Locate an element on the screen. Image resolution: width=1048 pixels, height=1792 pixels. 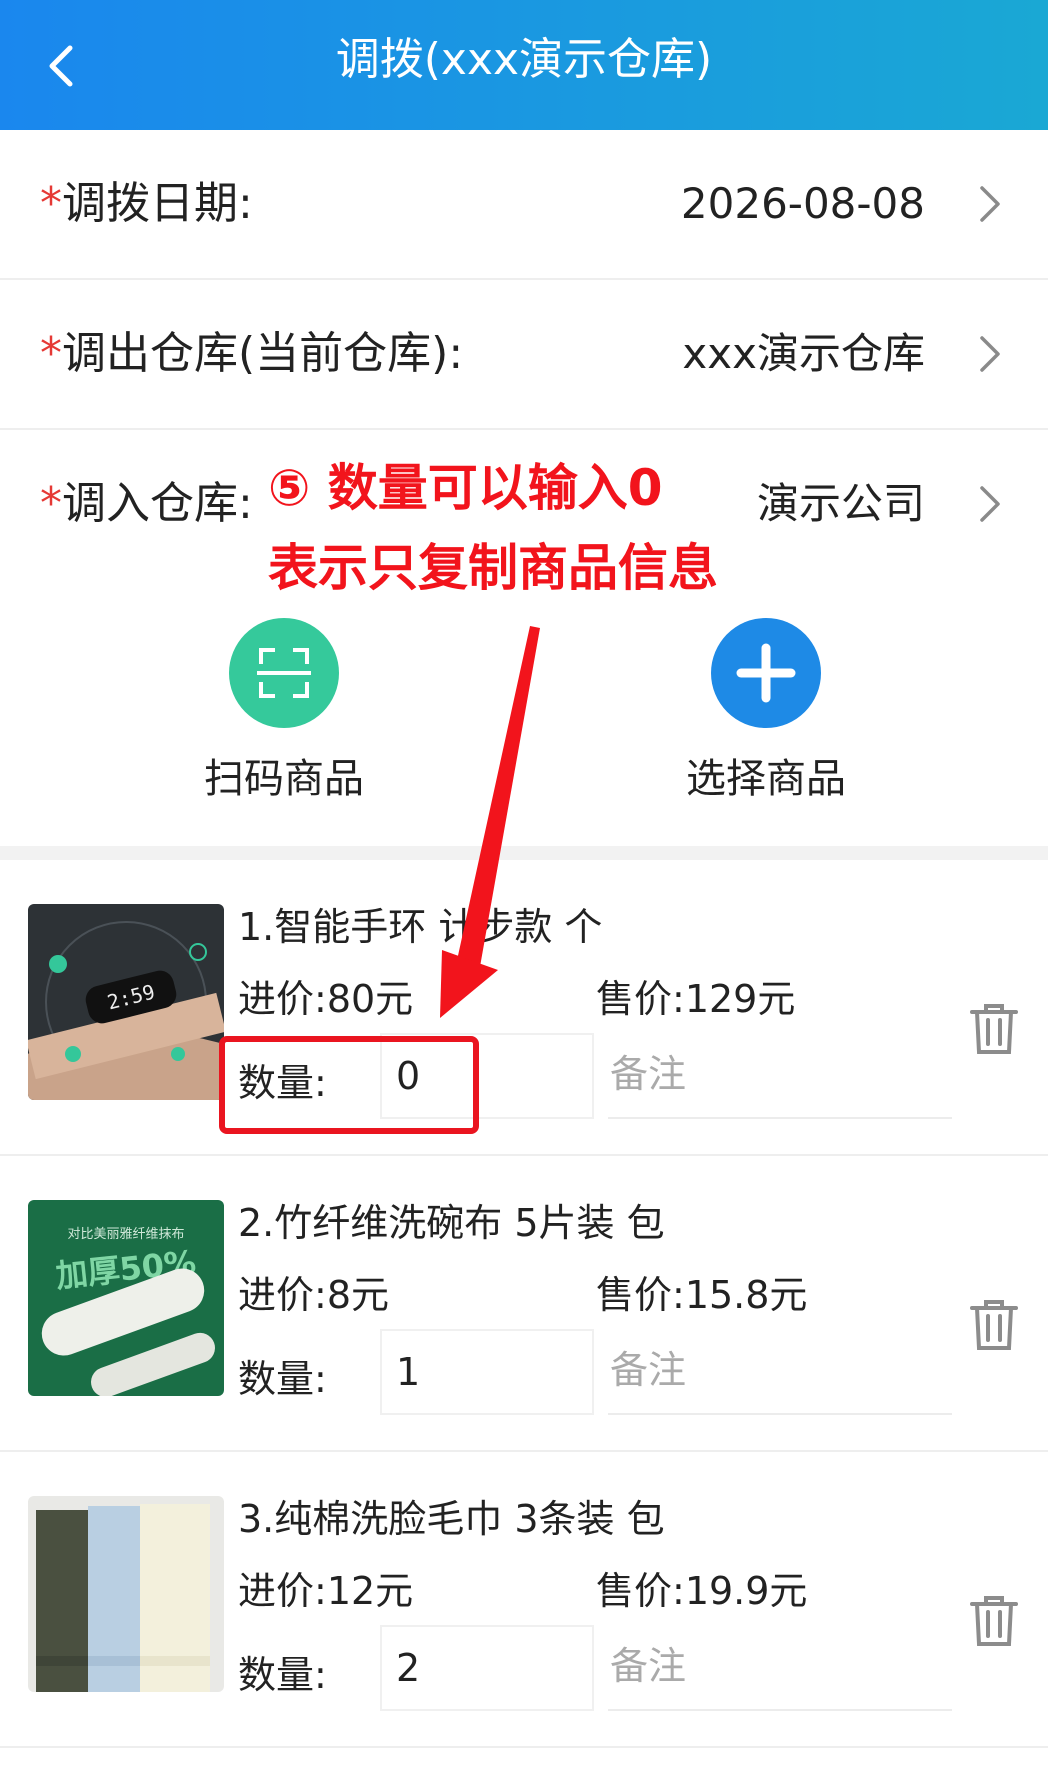
cost-price: 进价:12元 is located at coordinates (325, 1587).